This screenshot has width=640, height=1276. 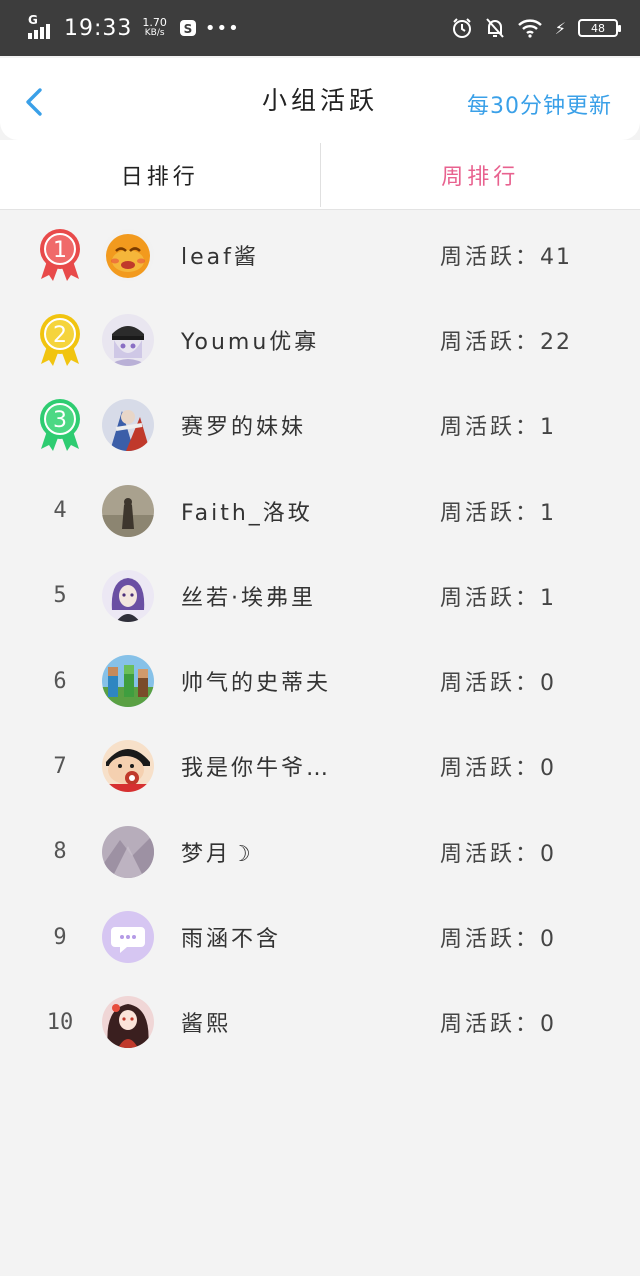 I want to click on rank-number: 1, so click(x=60, y=250).